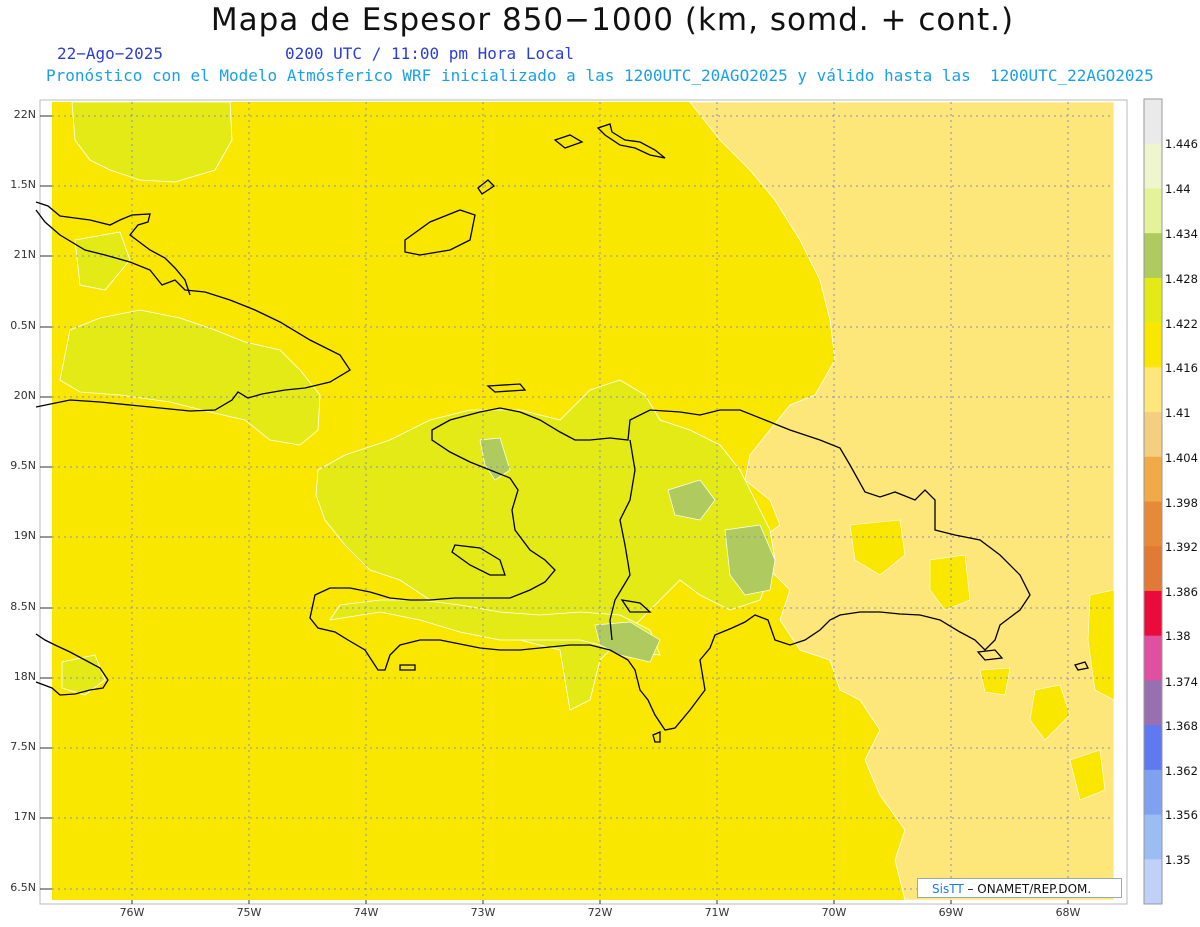  Describe the element at coordinates (24, 395) in the screenshot. I see `lat-label: 20N` at that location.